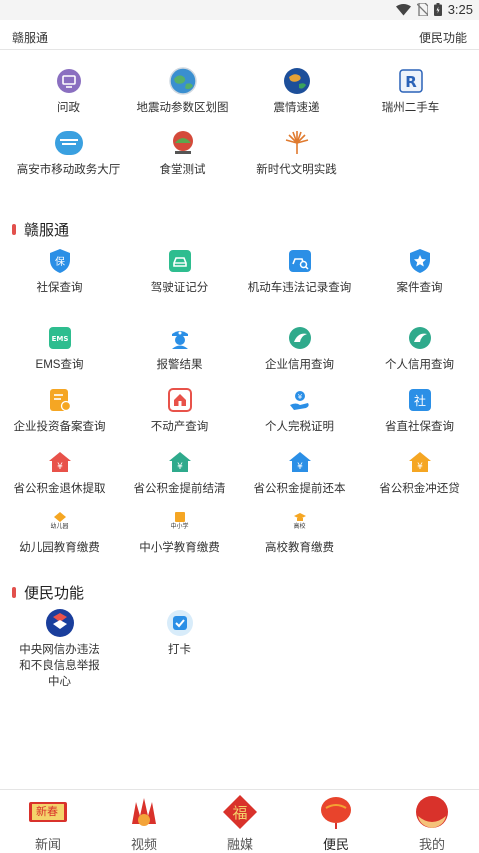 This screenshot has height=853, width=479. I want to click on featured-item-wenzheng: 问政, so click(68, 91).